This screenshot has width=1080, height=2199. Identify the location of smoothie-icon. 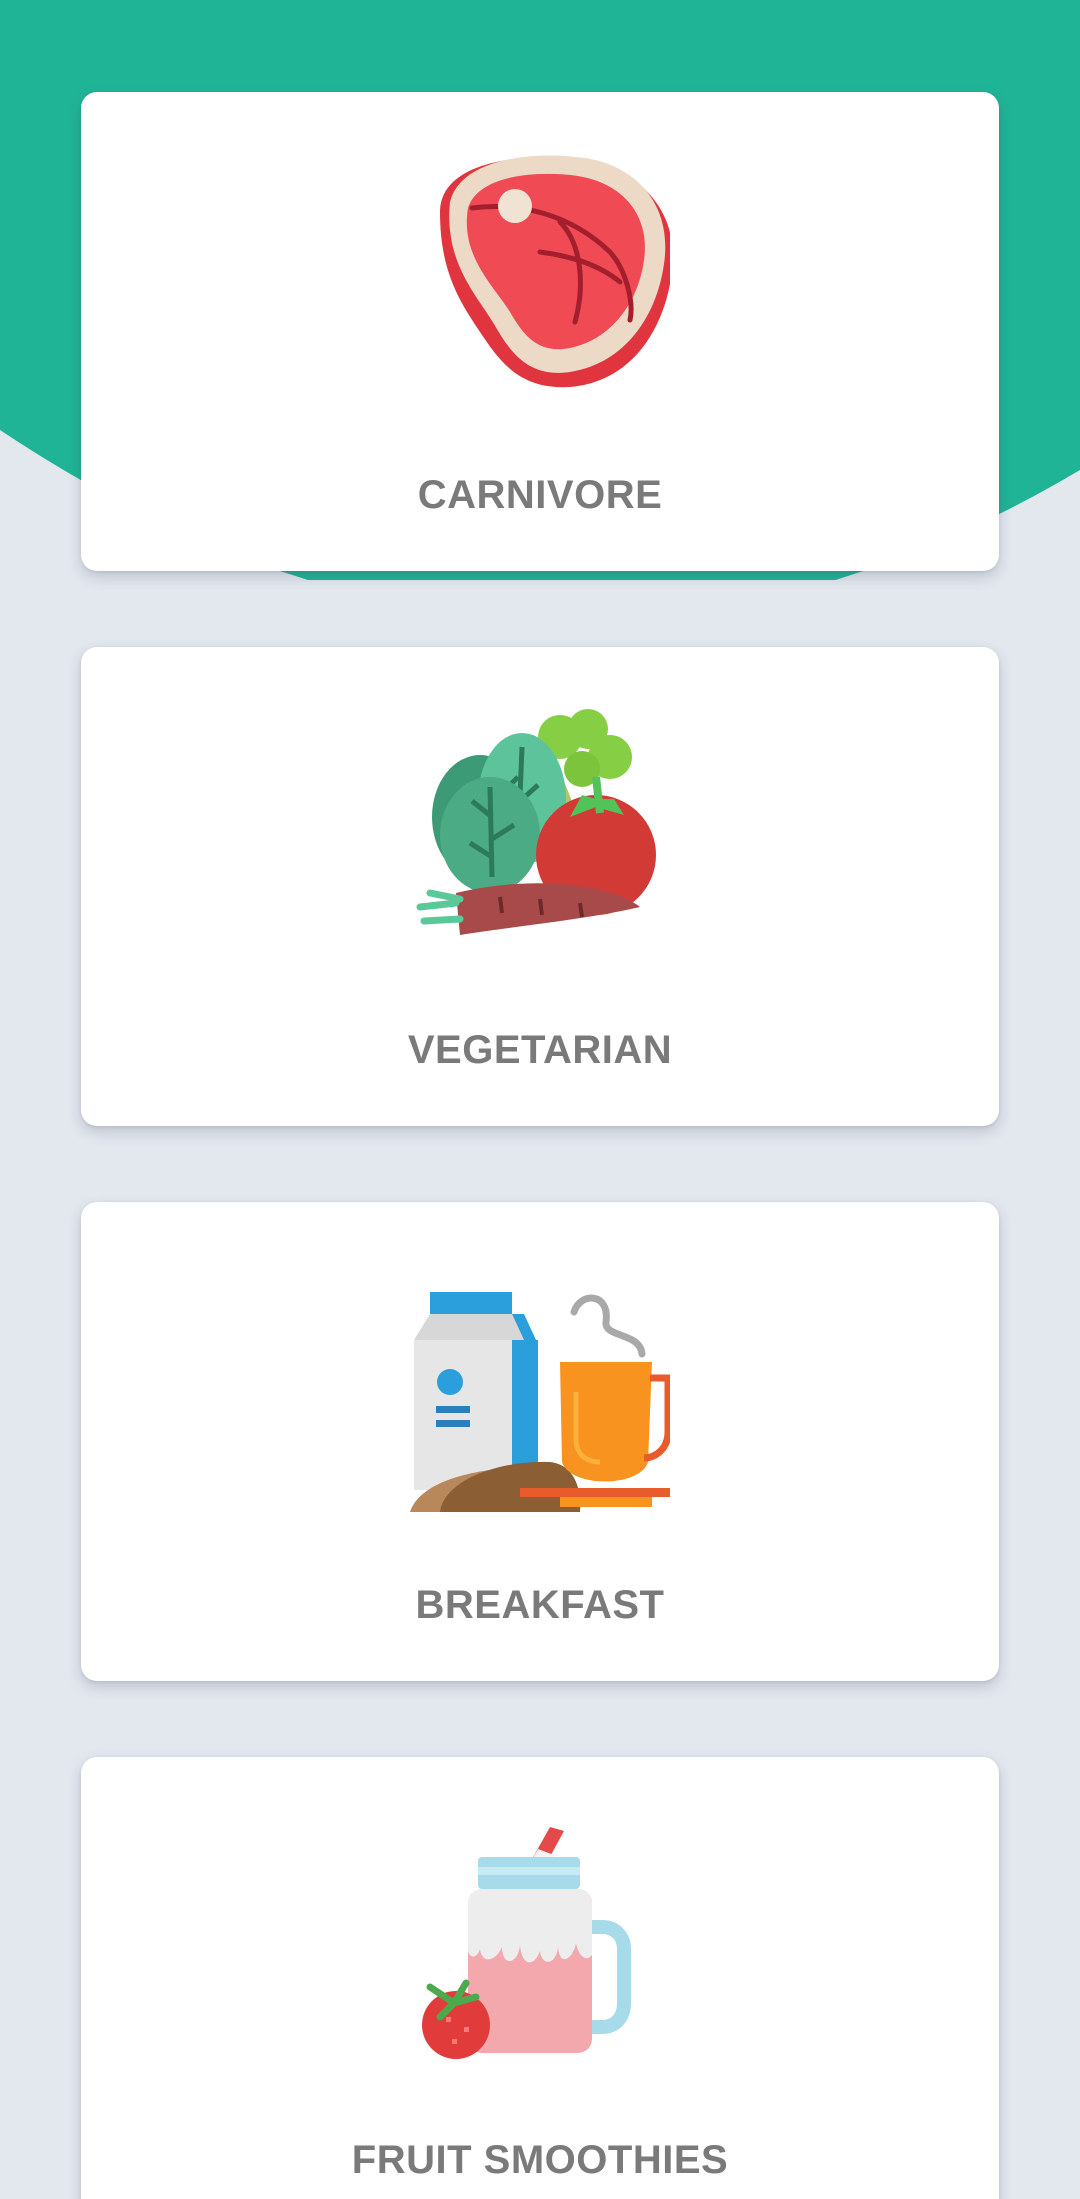
(540, 1947).